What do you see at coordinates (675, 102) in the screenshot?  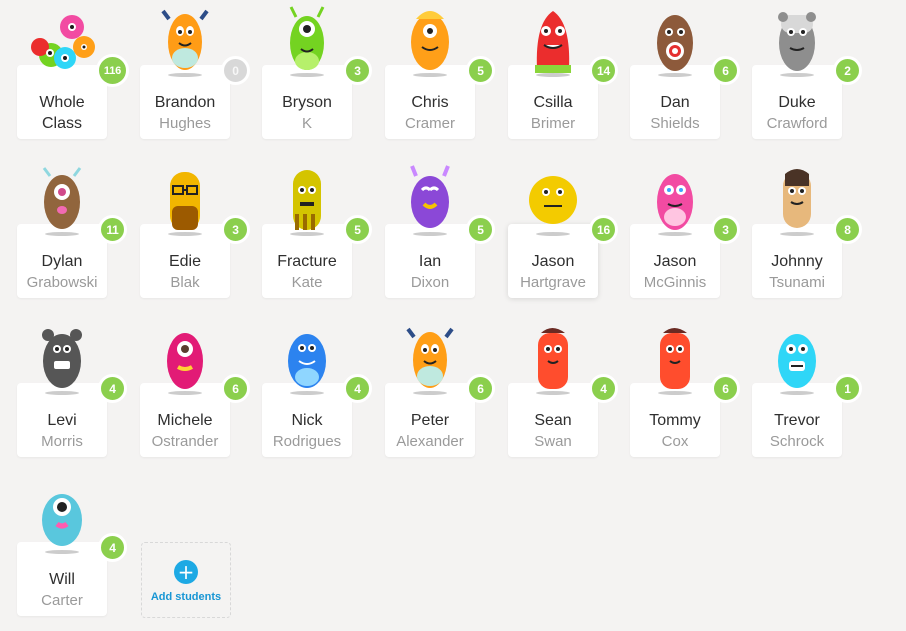 I see `student-first-name: Dan` at bounding box center [675, 102].